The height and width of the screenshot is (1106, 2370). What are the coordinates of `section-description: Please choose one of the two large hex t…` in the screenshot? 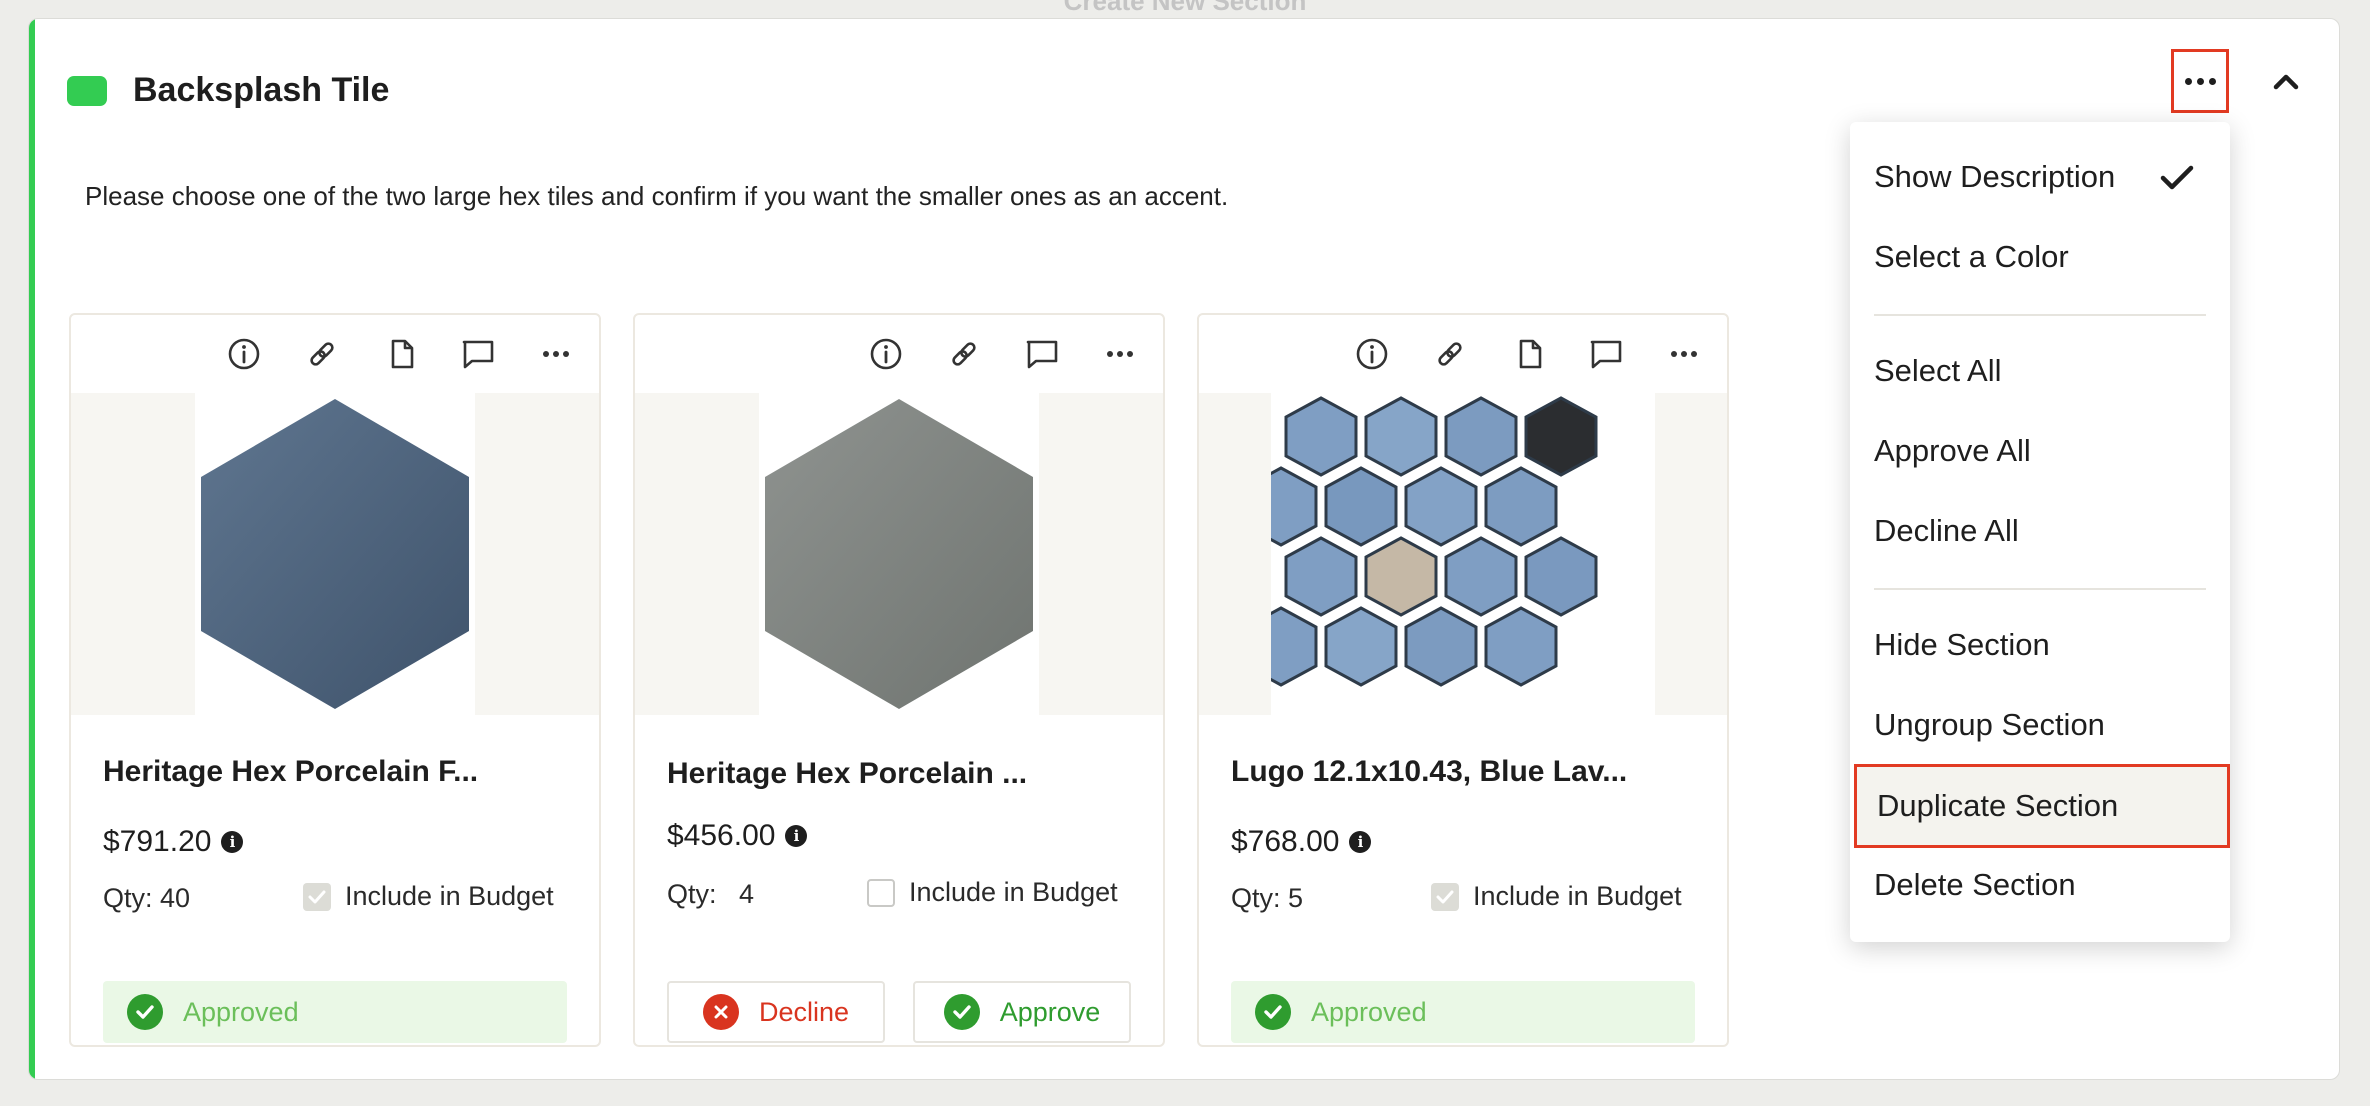 It's located at (657, 196).